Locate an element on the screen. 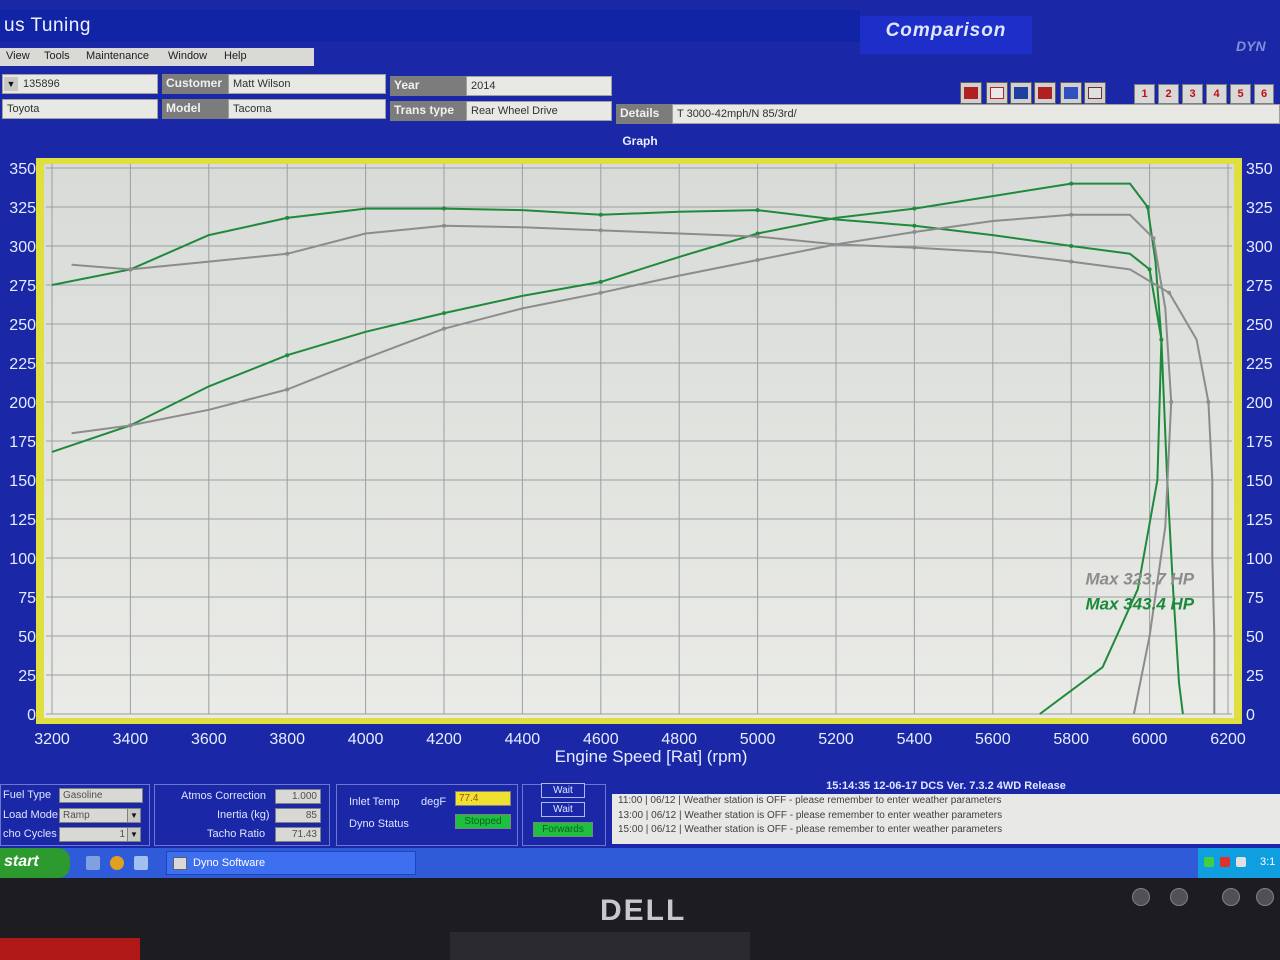  monitor-up-button is located at coordinates (1179, 897).